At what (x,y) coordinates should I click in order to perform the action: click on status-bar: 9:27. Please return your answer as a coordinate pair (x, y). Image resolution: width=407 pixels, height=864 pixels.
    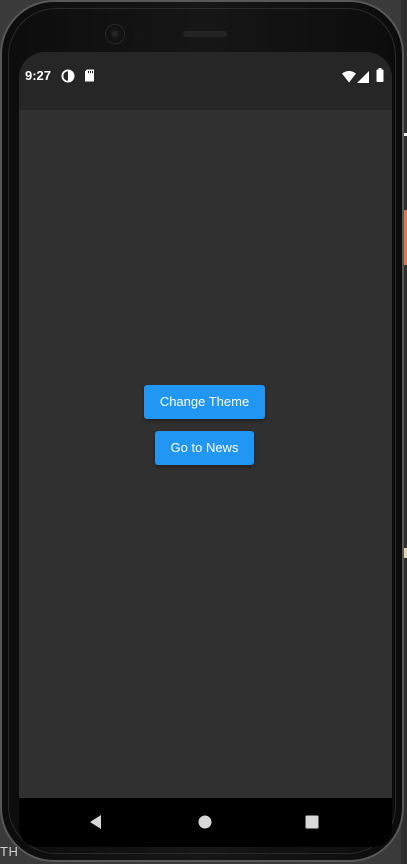
    Looking at the image, I should click on (205, 81).